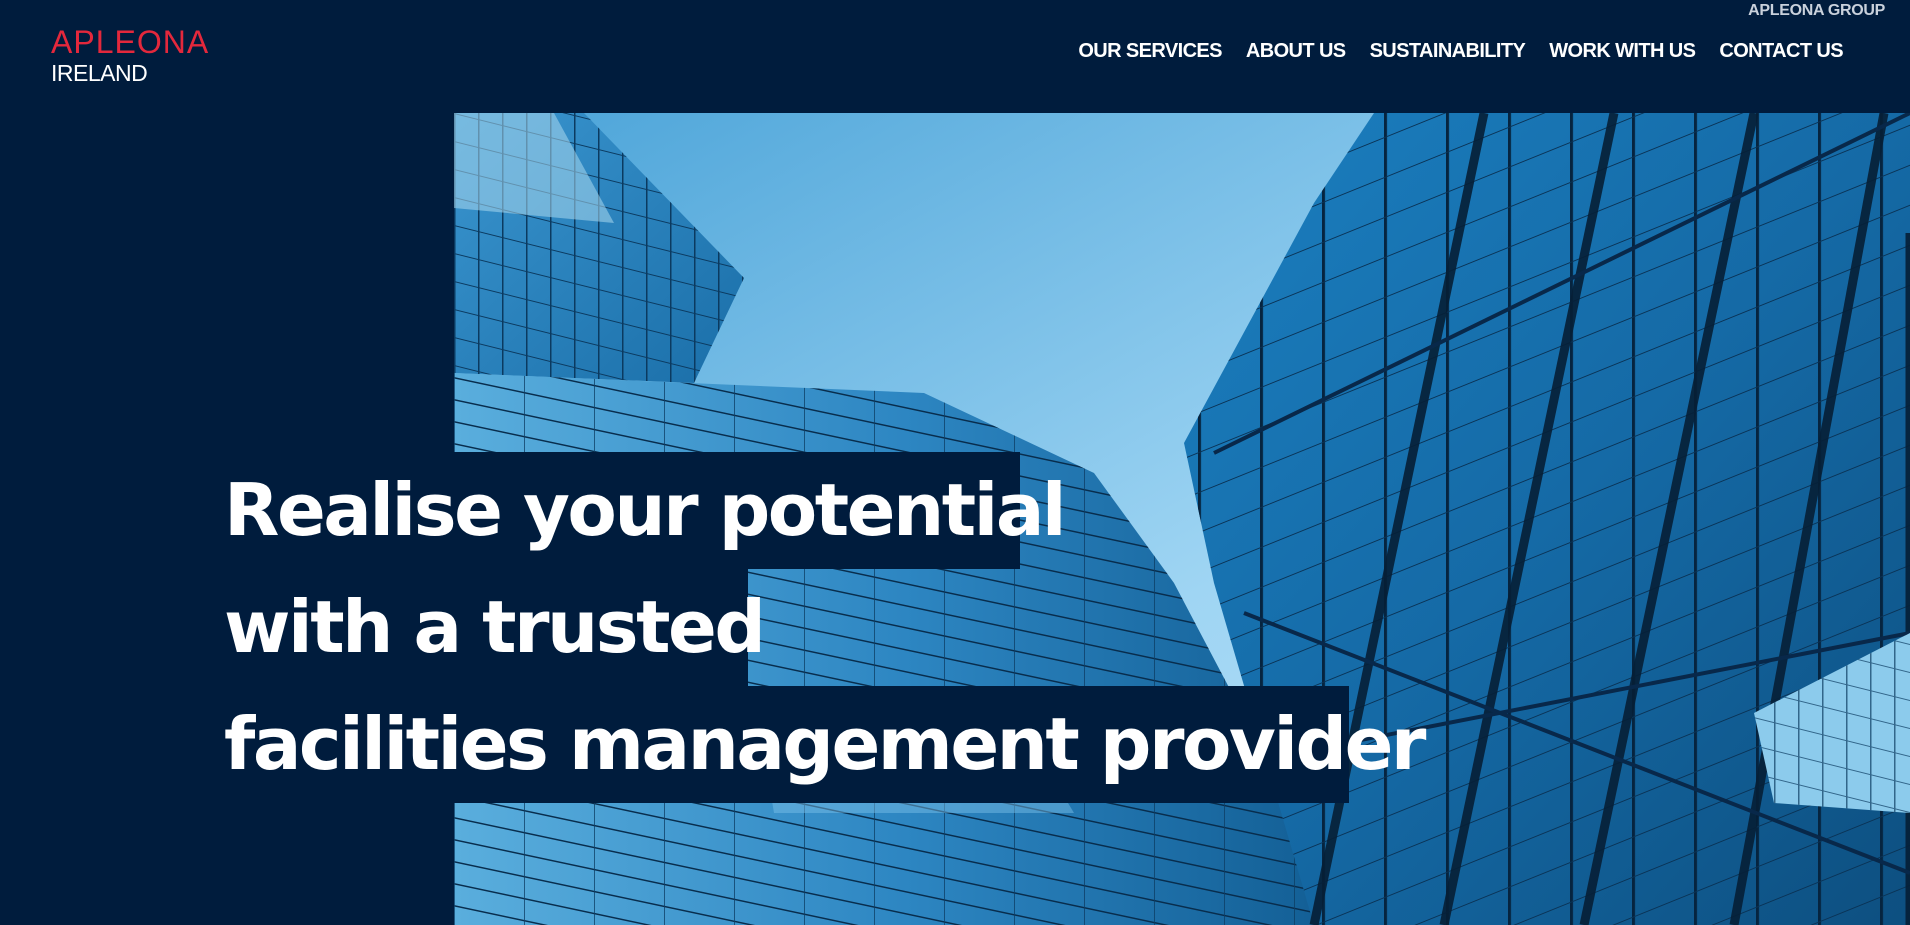 The height and width of the screenshot is (925, 1910). What do you see at coordinates (1296, 51) in the screenshot?
I see `nav-about-us: ABOUT US` at bounding box center [1296, 51].